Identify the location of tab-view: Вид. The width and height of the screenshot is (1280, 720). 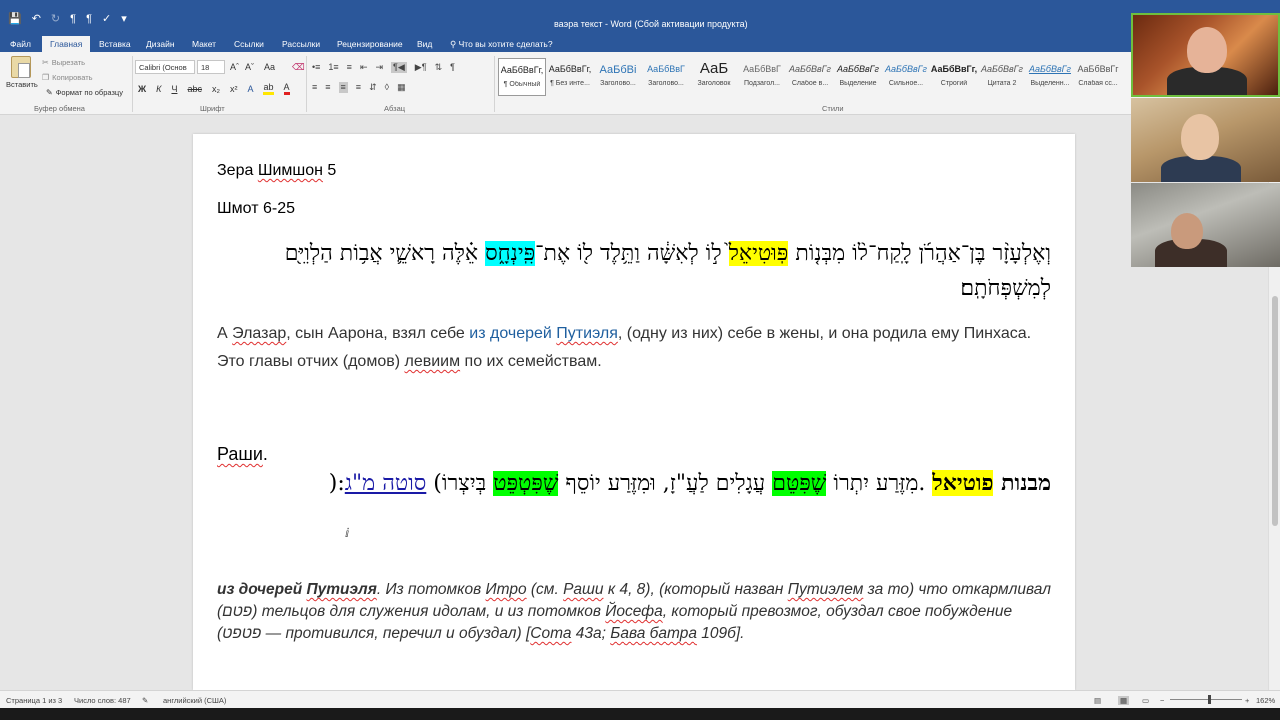
(424, 44).